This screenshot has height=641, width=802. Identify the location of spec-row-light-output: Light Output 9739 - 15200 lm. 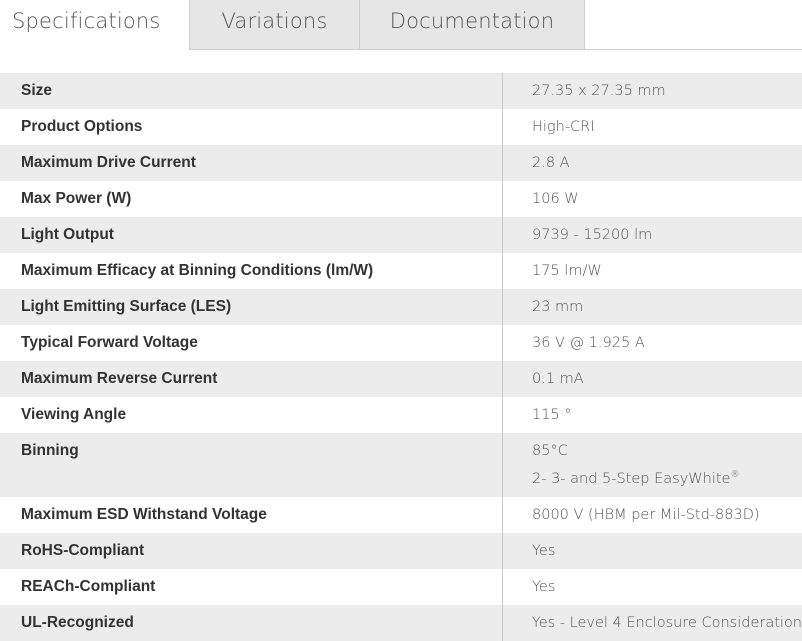
(401, 235).